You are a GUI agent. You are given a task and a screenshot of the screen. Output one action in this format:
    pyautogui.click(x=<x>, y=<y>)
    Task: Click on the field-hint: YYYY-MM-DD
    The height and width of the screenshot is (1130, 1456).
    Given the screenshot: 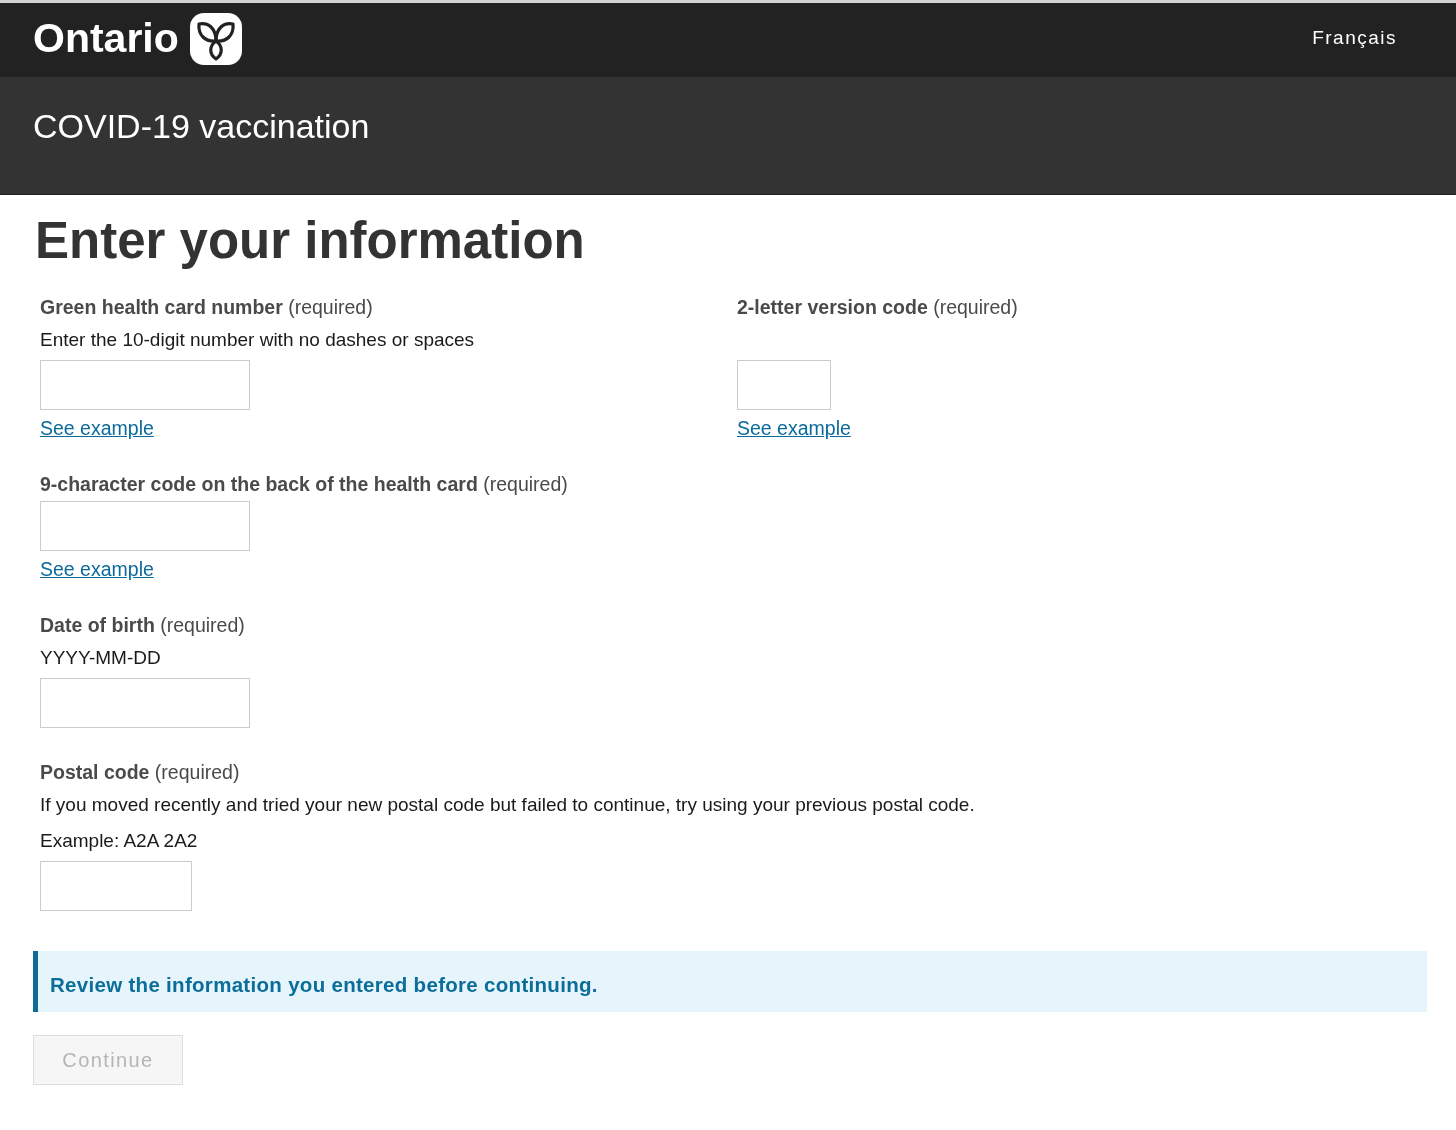 What is the action you would take?
    pyautogui.click(x=100, y=658)
    